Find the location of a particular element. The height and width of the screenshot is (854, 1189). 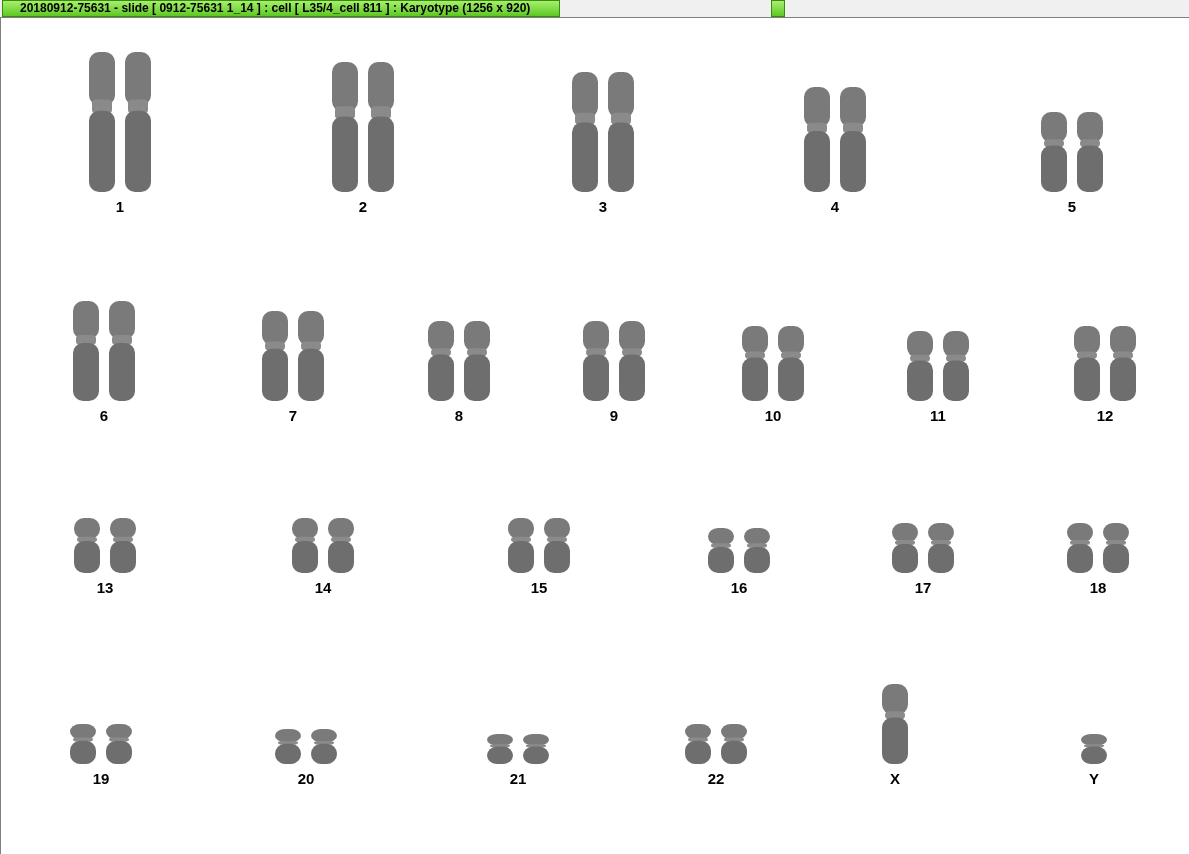

chromosome-label: Y is located at coordinates (1094, 779).